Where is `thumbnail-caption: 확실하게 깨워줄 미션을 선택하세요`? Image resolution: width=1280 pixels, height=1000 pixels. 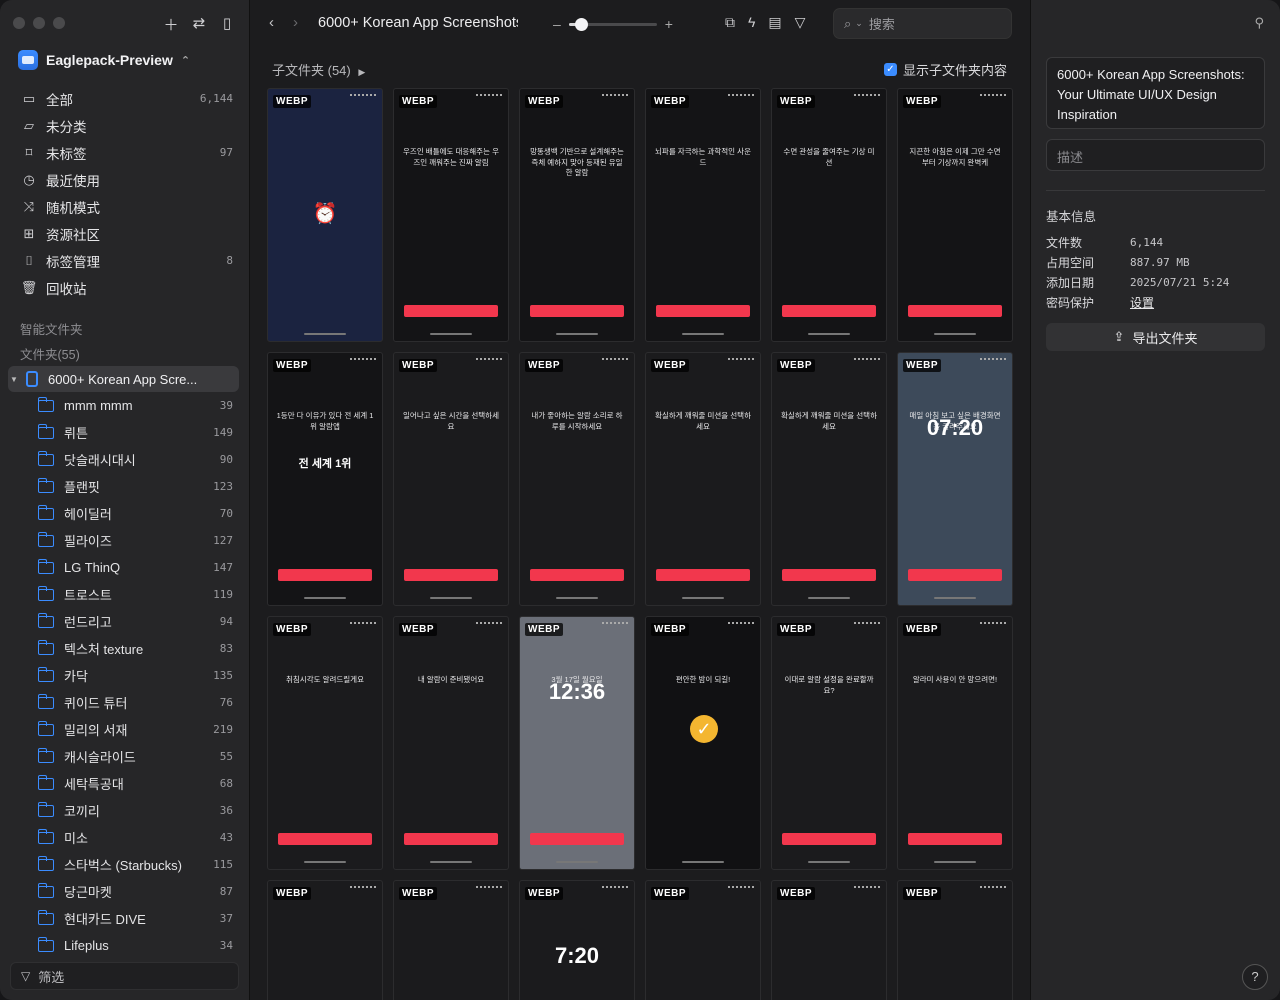
thumbnail-caption: 확실하게 깨워줄 미션을 선택하세요 is located at coordinates (703, 421).